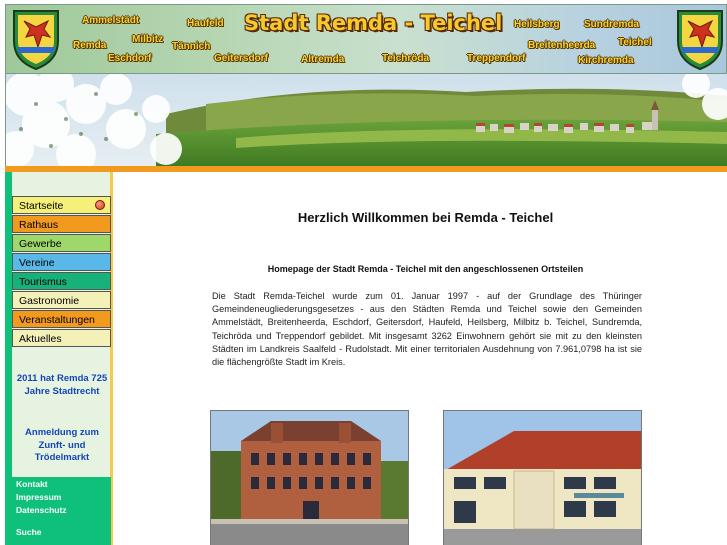 The width and height of the screenshot is (727, 545). I want to click on page-title: Herzlich Willkommen bei Remda - Teichel, so click(425, 217).